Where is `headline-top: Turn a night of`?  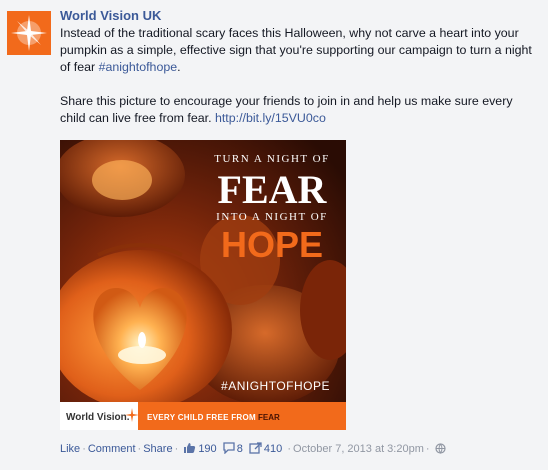 headline-top: Turn a night of is located at coordinates (272, 159).